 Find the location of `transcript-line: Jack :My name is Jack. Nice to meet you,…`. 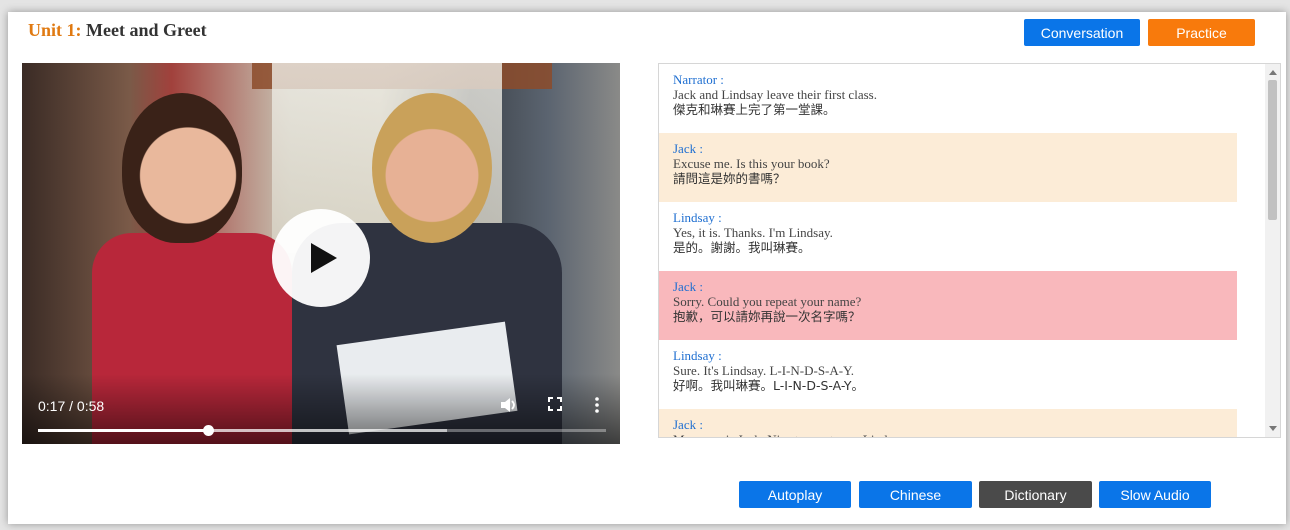

transcript-line: Jack :My name is Jack. Nice to meet you,… is located at coordinates (948, 423).